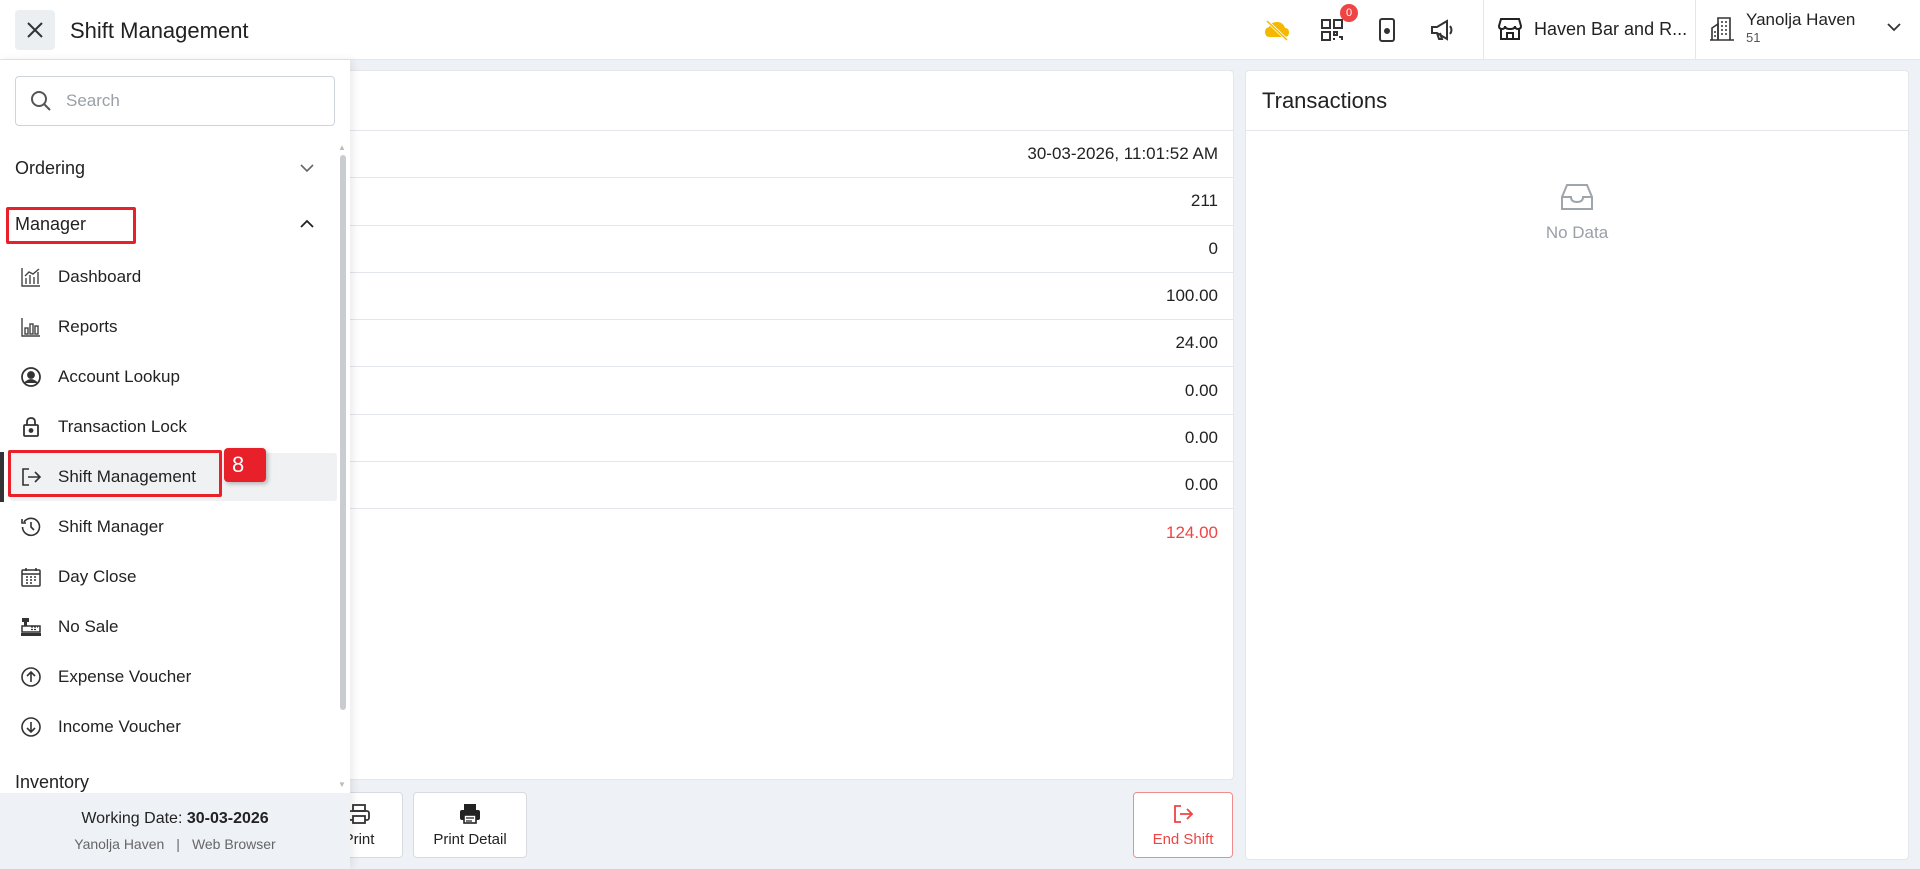  I want to click on section-ordering-label: Ordering, so click(50, 167).